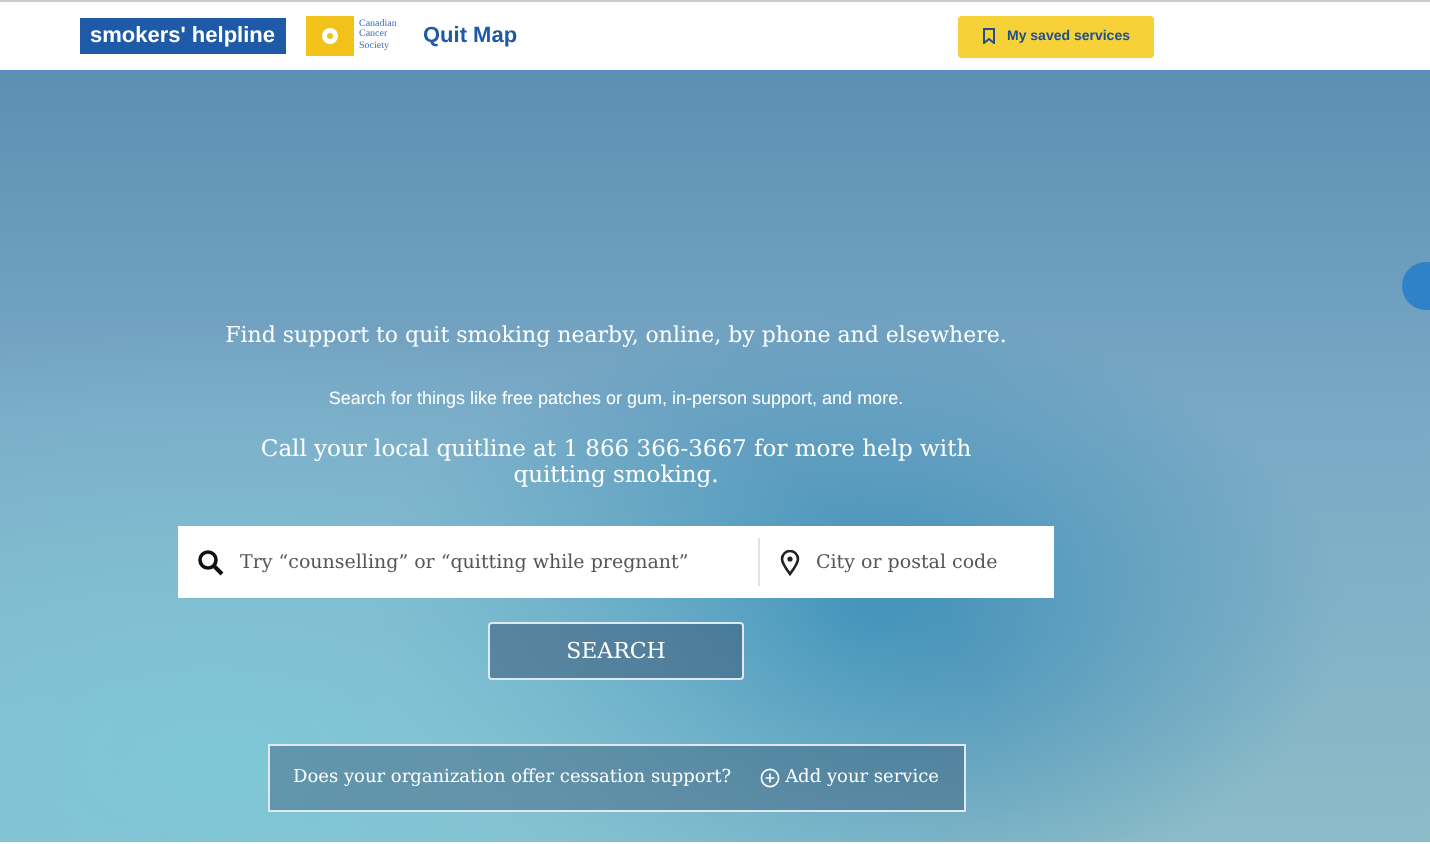 This screenshot has height=844, width=1430. Describe the element at coordinates (616, 461) in the screenshot. I see `quitline-text: Call your local quitline at 1 866 366-3667 for more help with quitting smoking.` at that location.